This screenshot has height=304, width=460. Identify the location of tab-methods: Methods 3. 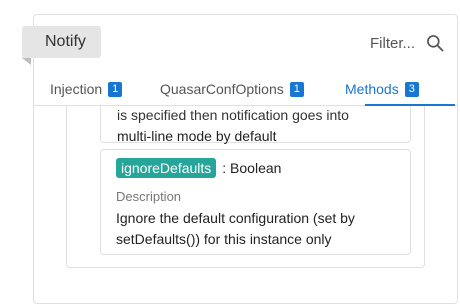
(382, 89).